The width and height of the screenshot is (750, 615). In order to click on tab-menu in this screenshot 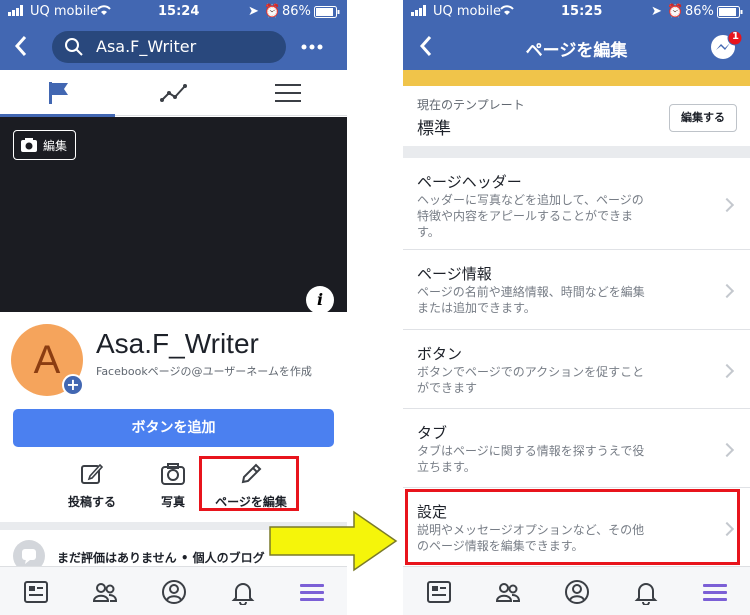, I will do `click(289, 93)`.